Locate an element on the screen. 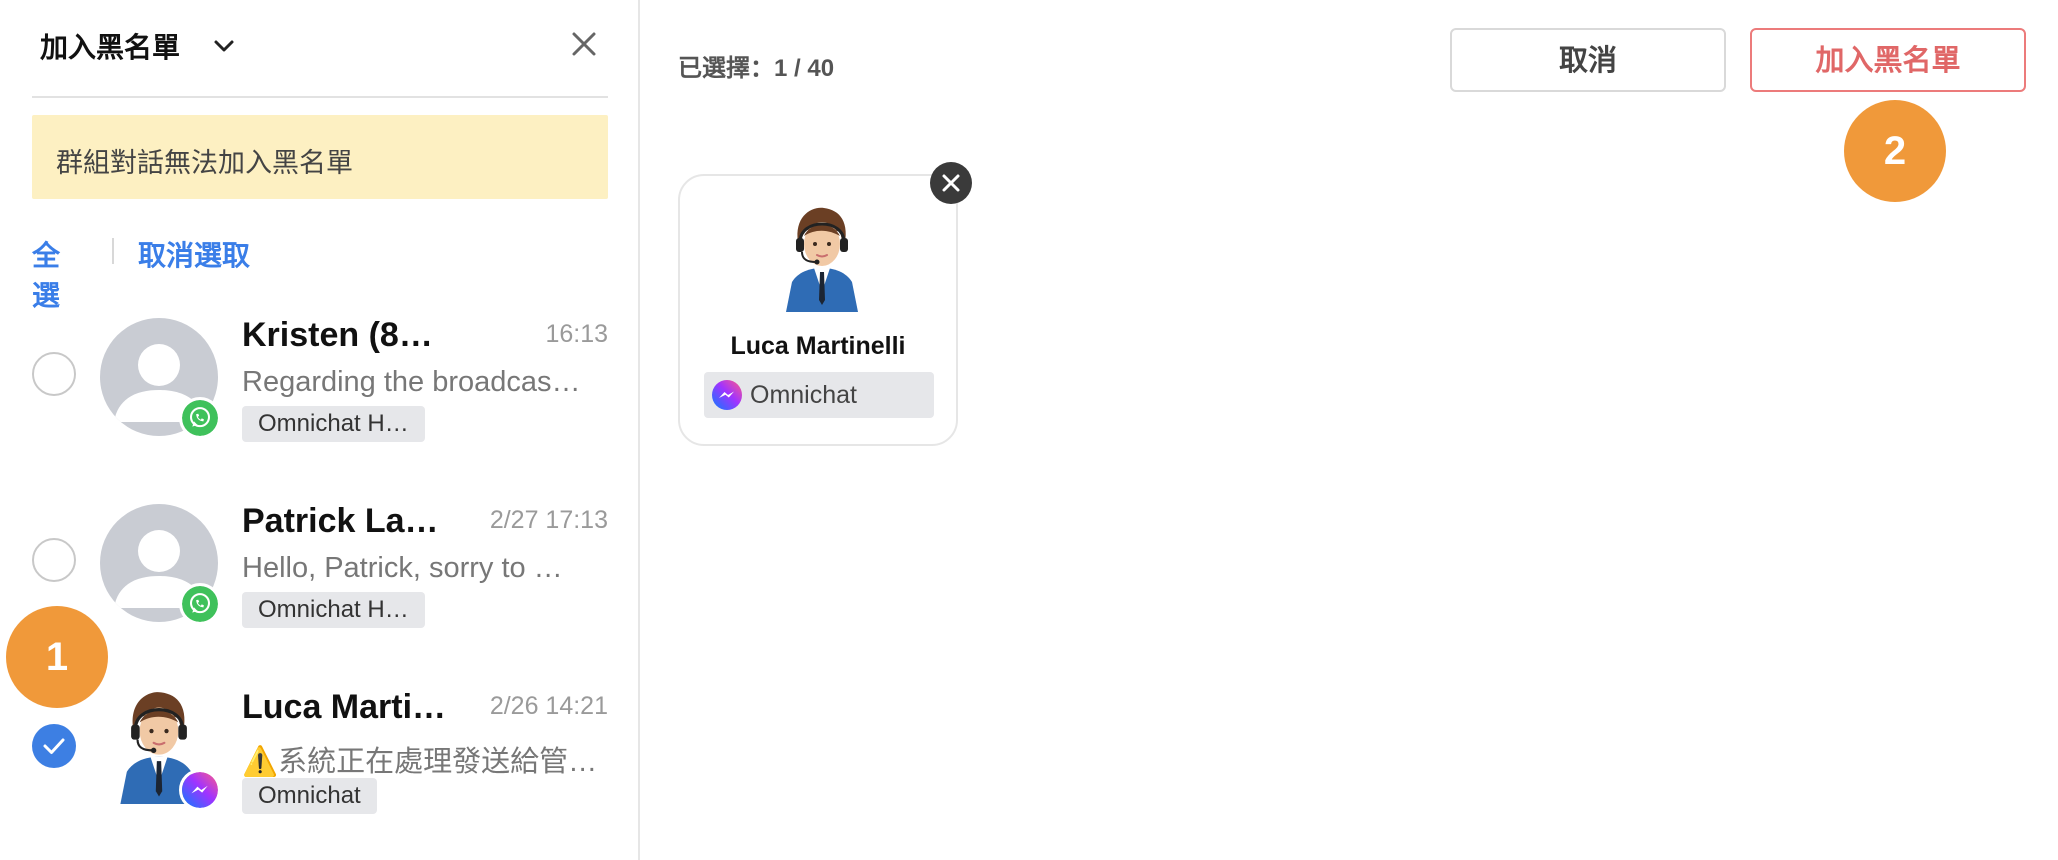  step-badge-1: 1 is located at coordinates (57, 657).